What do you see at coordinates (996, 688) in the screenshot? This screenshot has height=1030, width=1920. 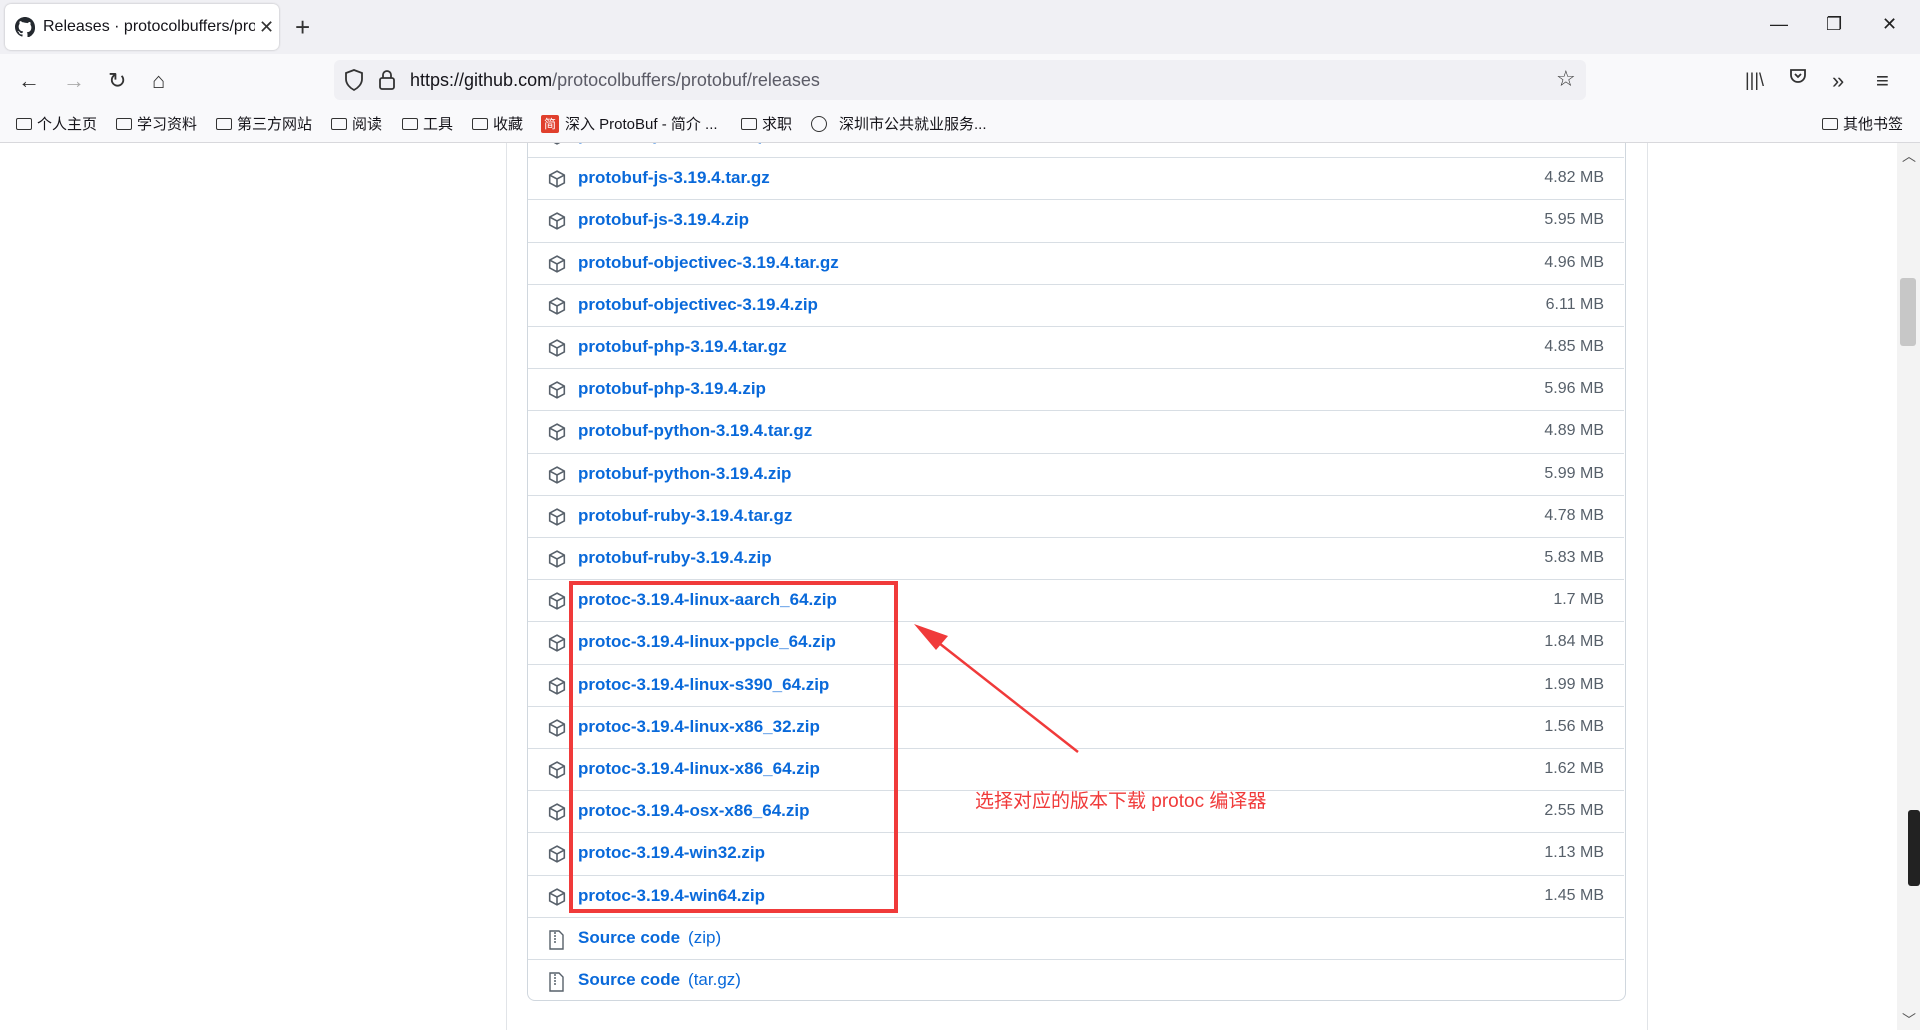 I see `annotation-arrow` at bounding box center [996, 688].